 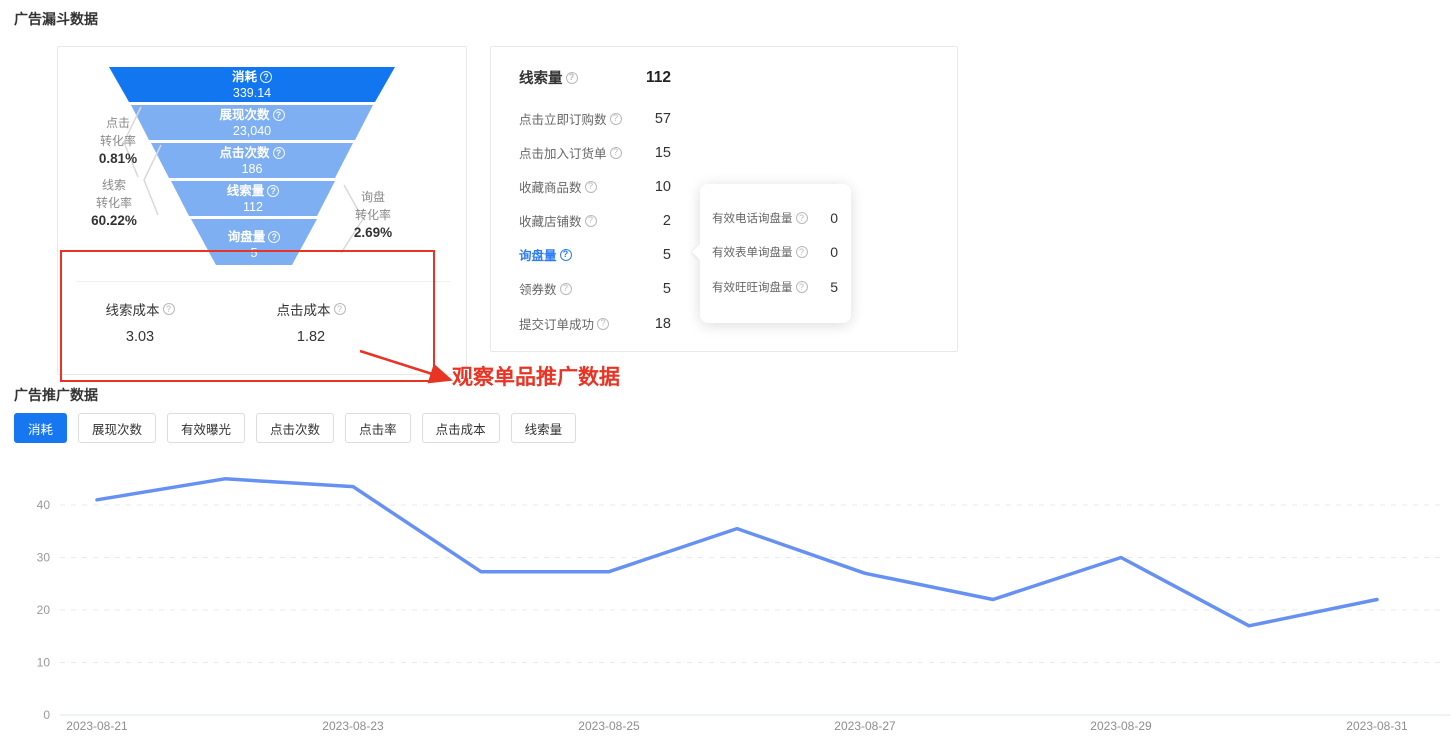 I want to click on funnel-layer-inquiries: 询盘量? 5, so click(x=254, y=242).